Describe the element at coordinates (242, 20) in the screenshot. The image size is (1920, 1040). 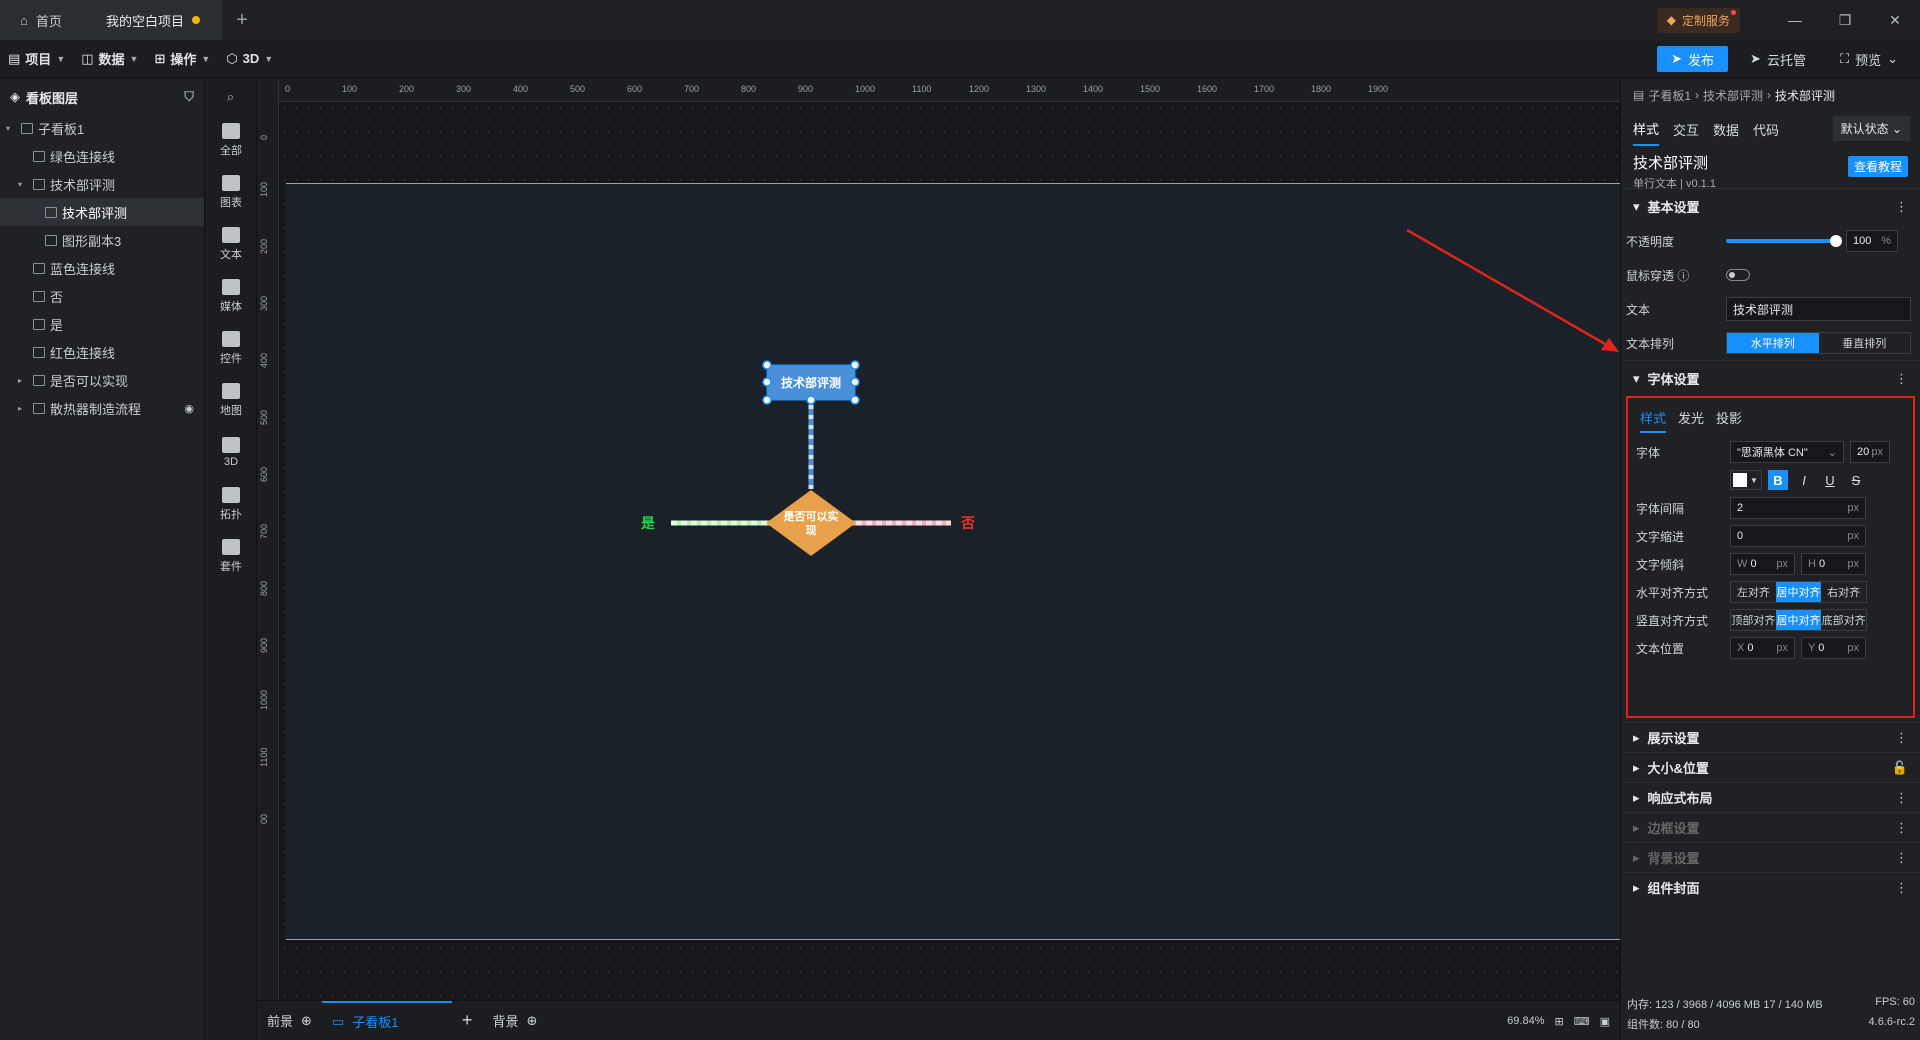
I see `new-tab-button: +` at that location.